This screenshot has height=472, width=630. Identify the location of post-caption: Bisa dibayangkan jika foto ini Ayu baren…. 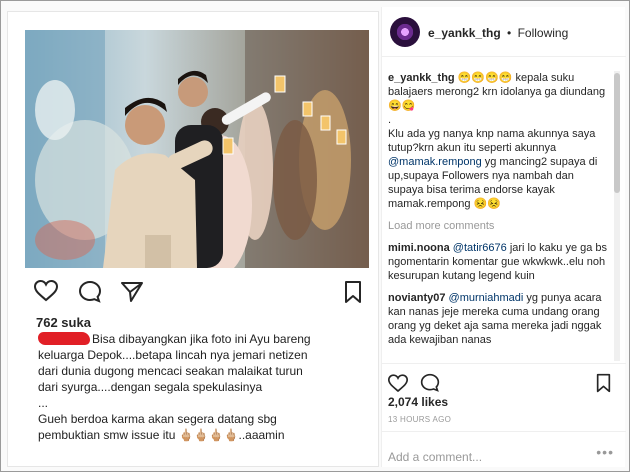
(203, 387).